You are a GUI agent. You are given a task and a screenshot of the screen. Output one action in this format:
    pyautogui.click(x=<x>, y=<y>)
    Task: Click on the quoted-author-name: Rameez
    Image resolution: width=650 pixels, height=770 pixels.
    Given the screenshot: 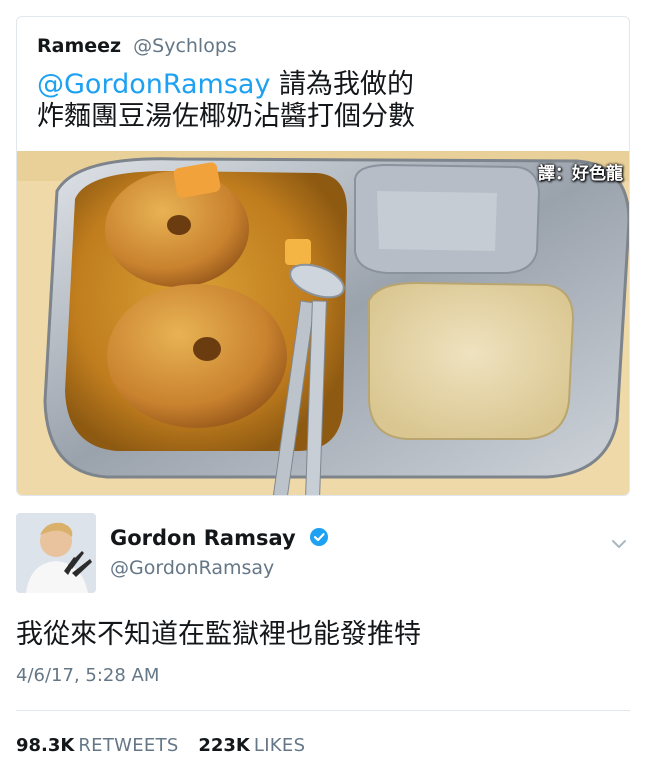 What is the action you would take?
    pyautogui.click(x=79, y=46)
    